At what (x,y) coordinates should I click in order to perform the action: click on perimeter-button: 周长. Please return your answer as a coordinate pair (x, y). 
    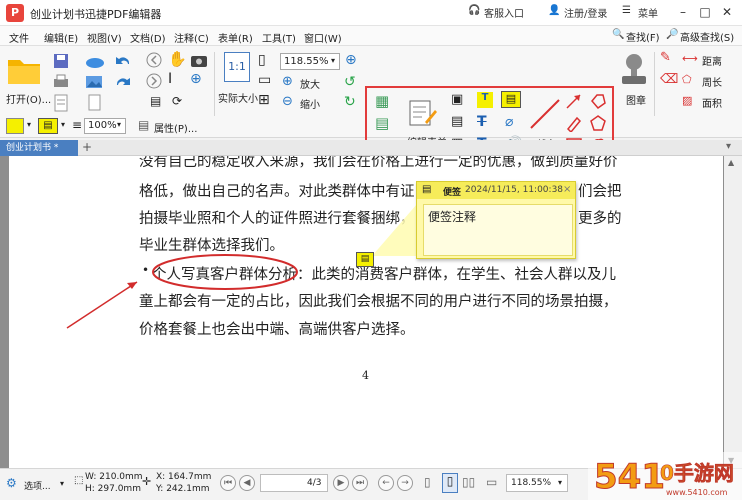
    Looking at the image, I should click on (712, 81).